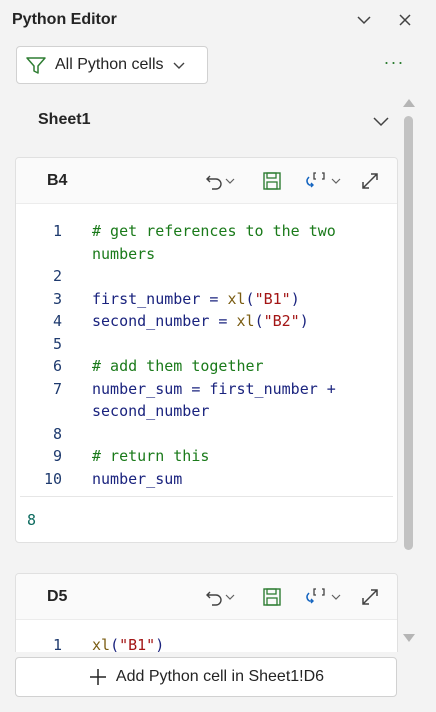 The image size is (436, 712). I want to click on line-number: 4, so click(57, 321).